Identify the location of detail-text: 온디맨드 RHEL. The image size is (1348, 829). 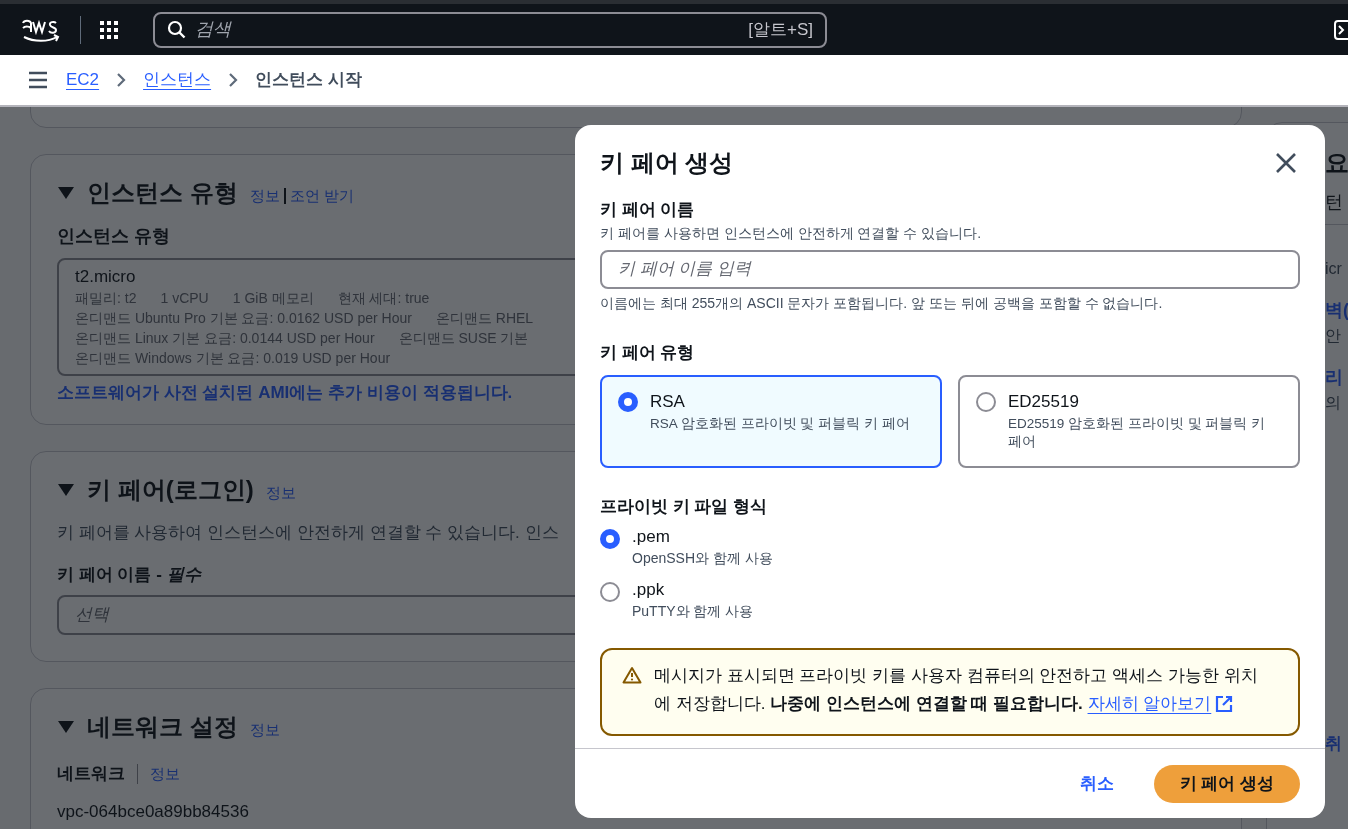
(484, 318).